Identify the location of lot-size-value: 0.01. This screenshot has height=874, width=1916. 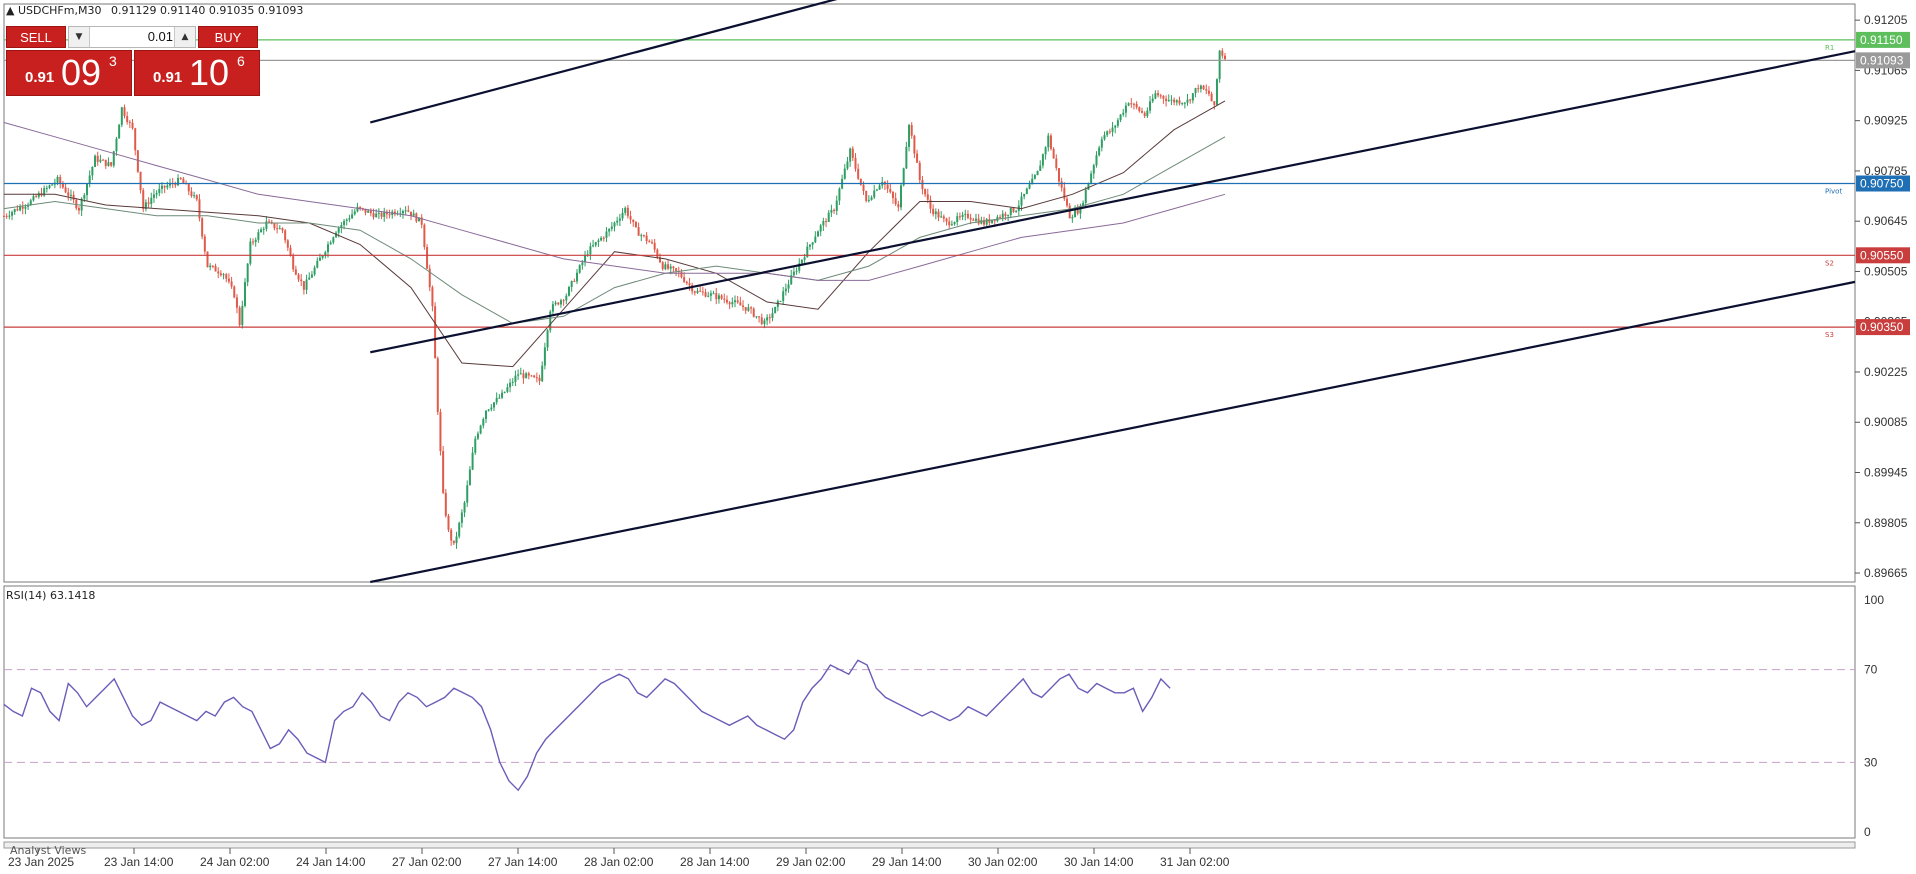
(132, 37).